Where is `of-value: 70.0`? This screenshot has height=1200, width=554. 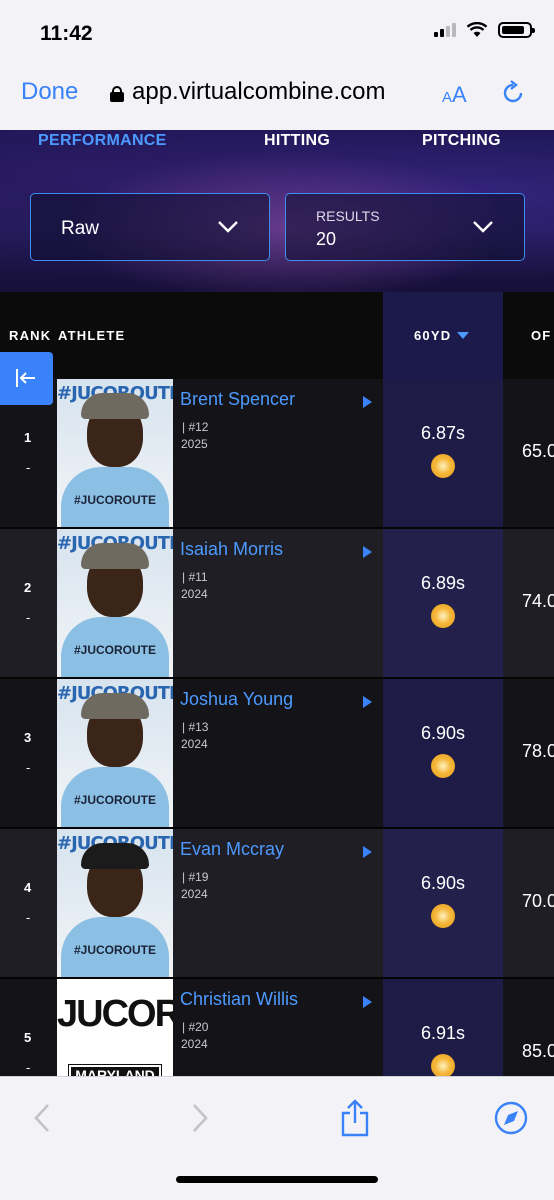 of-value: 70.0 is located at coordinates (538, 901).